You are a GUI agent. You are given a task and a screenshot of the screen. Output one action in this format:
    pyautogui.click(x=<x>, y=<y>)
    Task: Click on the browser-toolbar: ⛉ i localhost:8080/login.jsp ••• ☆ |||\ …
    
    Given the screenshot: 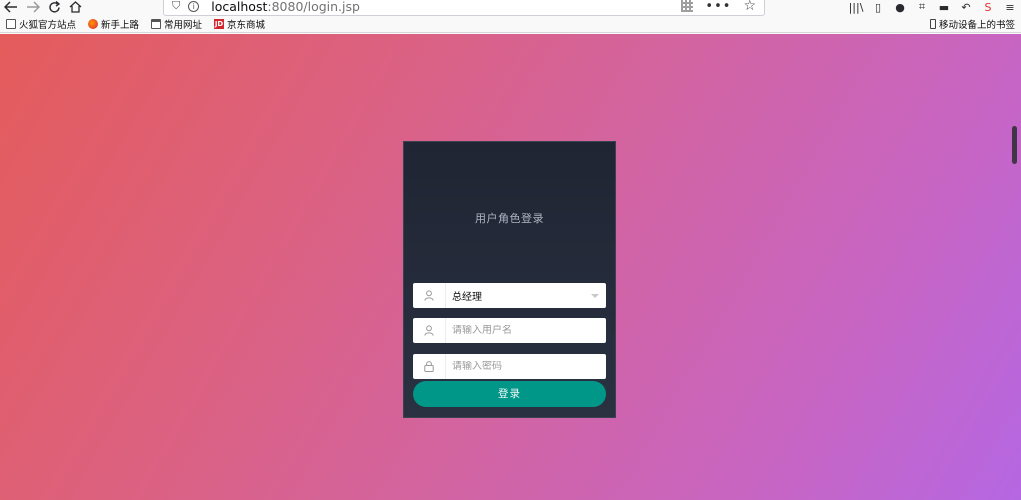 What is the action you would take?
    pyautogui.click(x=510, y=8)
    